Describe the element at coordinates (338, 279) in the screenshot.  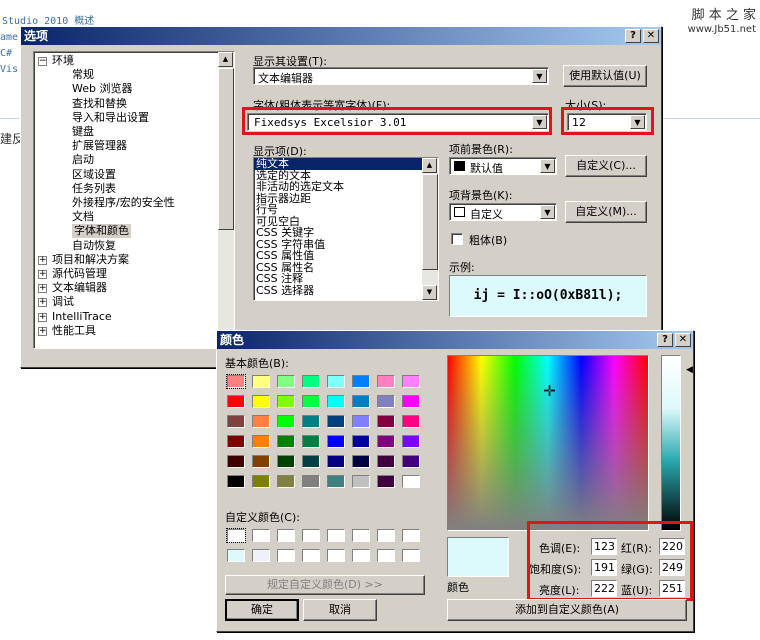
I see `list-item: CSS 注释` at that location.